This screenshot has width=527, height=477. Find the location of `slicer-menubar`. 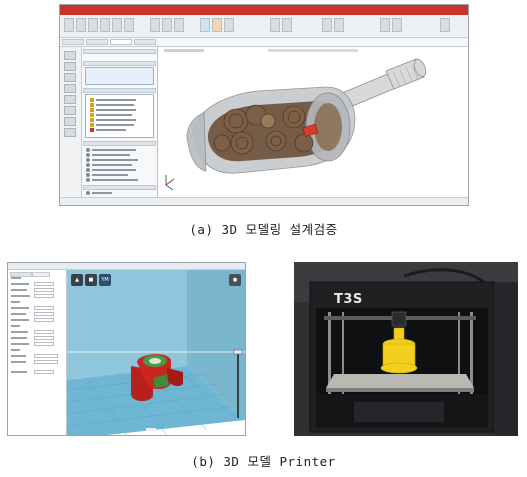

slicer-menubar is located at coordinates (126, 266).